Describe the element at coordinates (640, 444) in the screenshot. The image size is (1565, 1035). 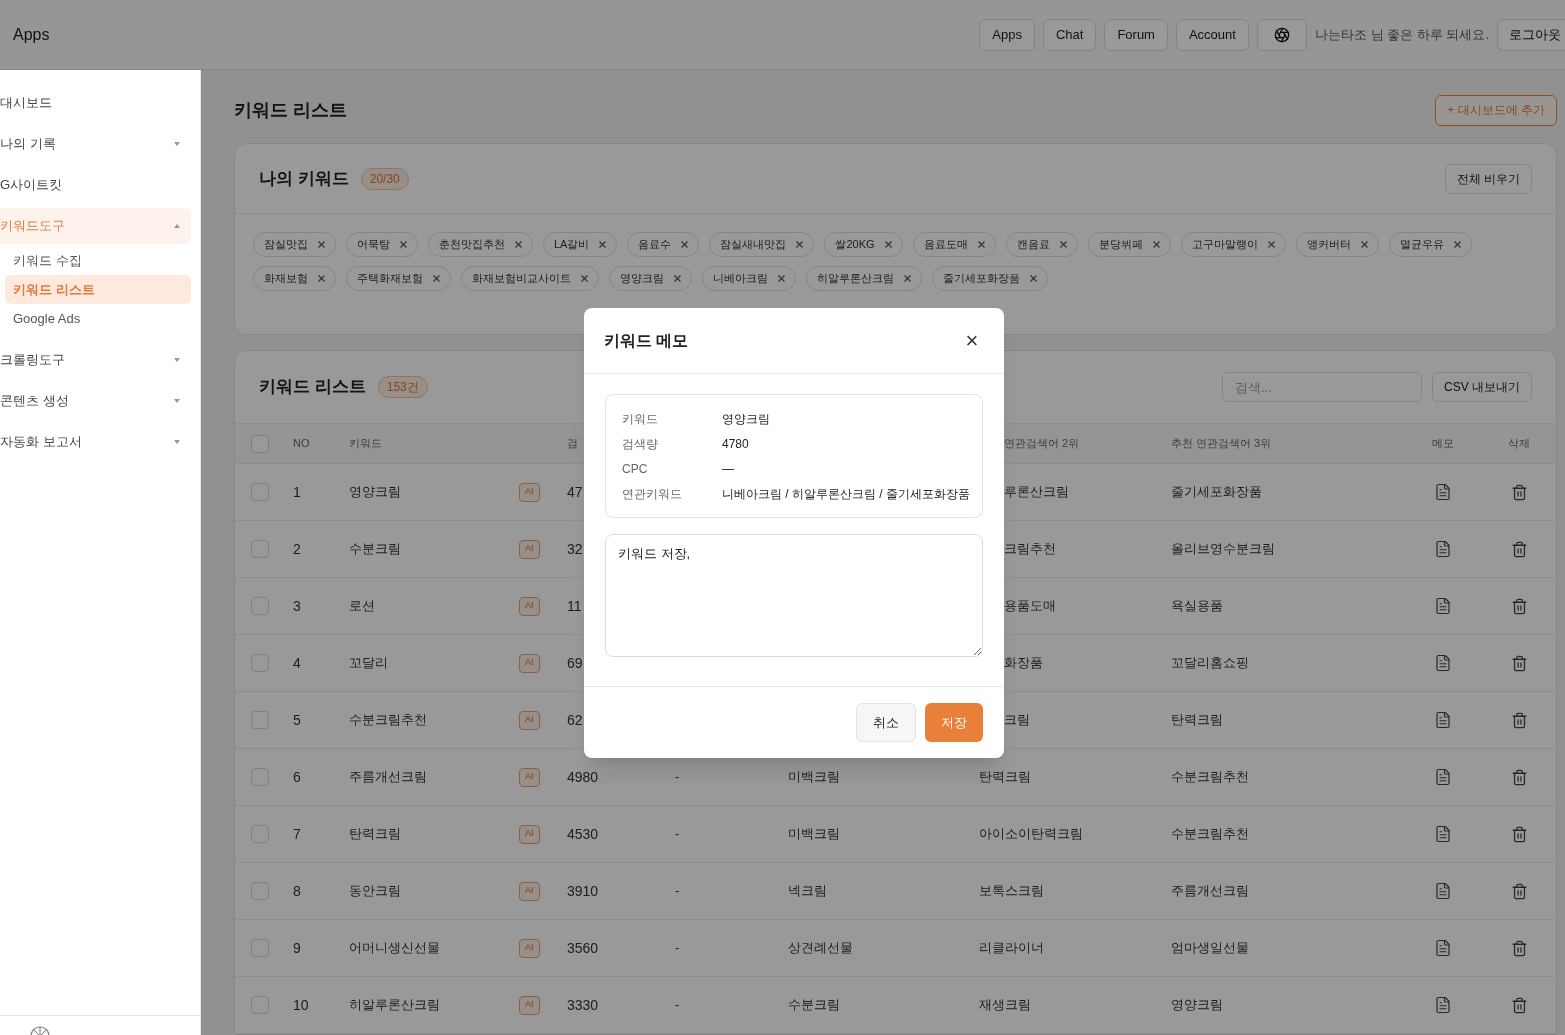
I see `info-label: 검색량` at that location.